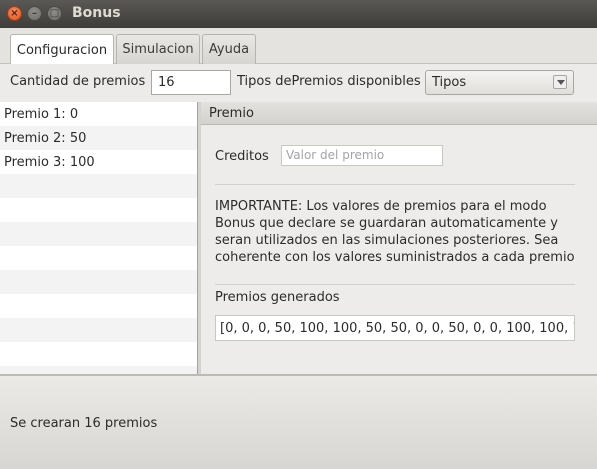  I want to click on generated-premios-label: Premios generados, so click(277, 297).